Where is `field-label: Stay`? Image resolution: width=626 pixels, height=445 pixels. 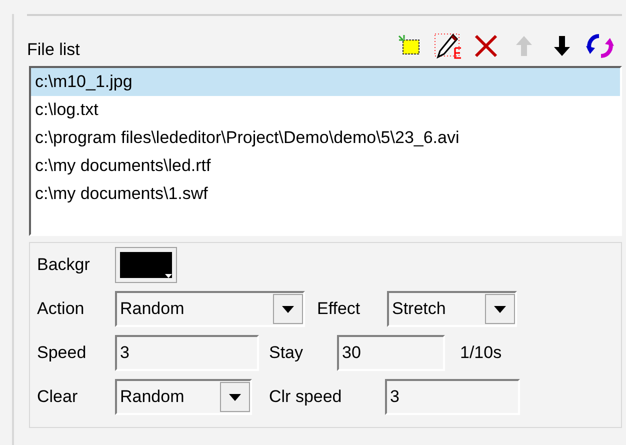
field-label: Stay is located at coordinates (286, 353).